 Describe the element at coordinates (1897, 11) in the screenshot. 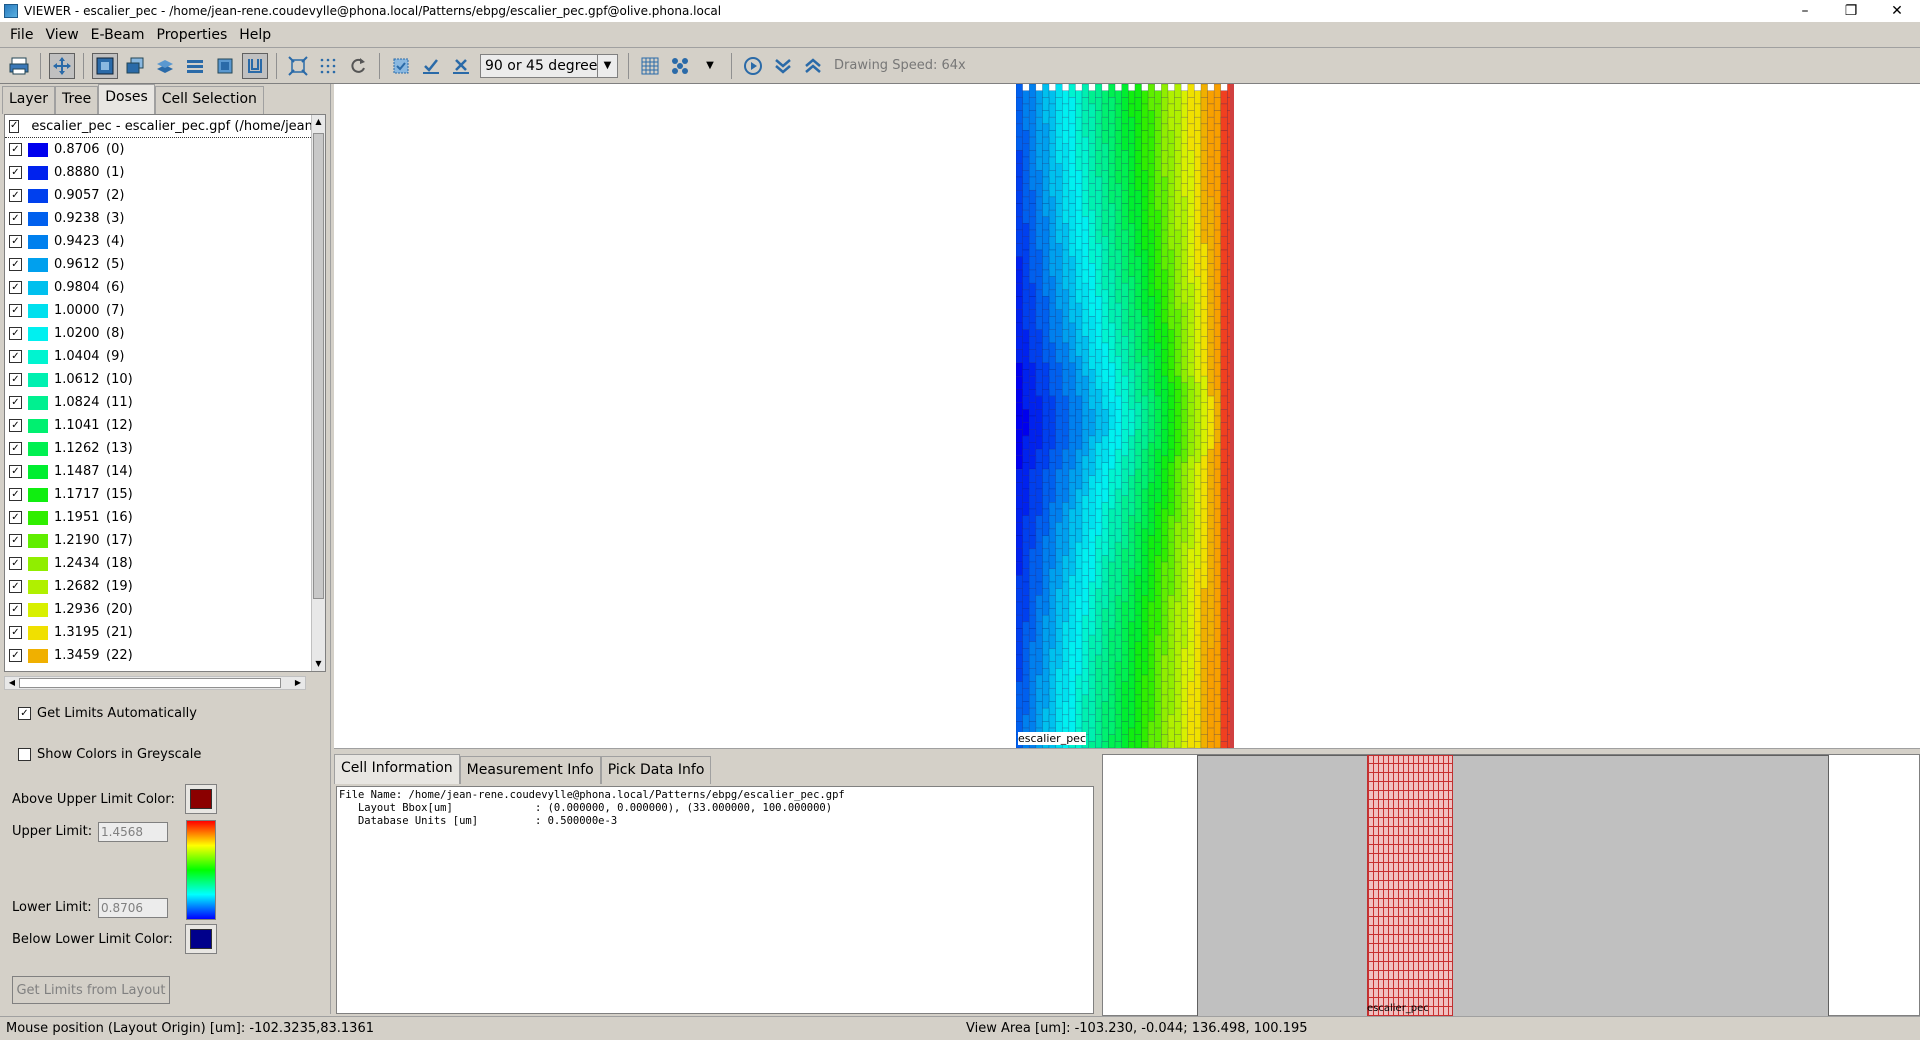

I see `close-button: ✕` at that location.